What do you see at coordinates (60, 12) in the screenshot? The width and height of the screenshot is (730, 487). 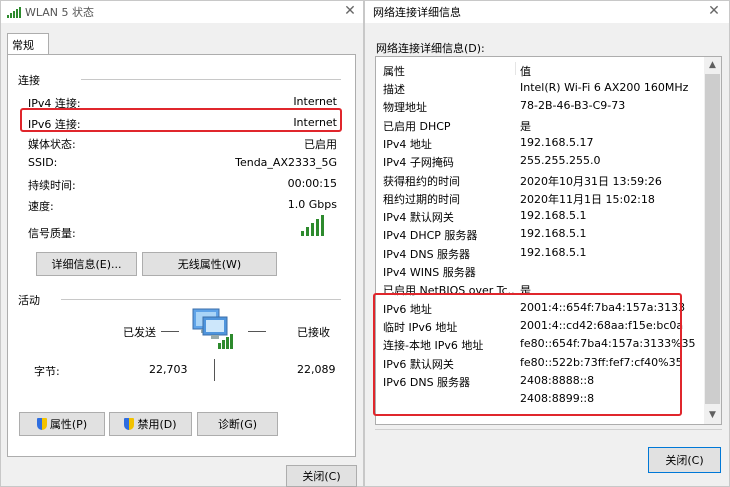 I see `left-window-title: WLAN 5 状态` at bounding box center [60, 12].